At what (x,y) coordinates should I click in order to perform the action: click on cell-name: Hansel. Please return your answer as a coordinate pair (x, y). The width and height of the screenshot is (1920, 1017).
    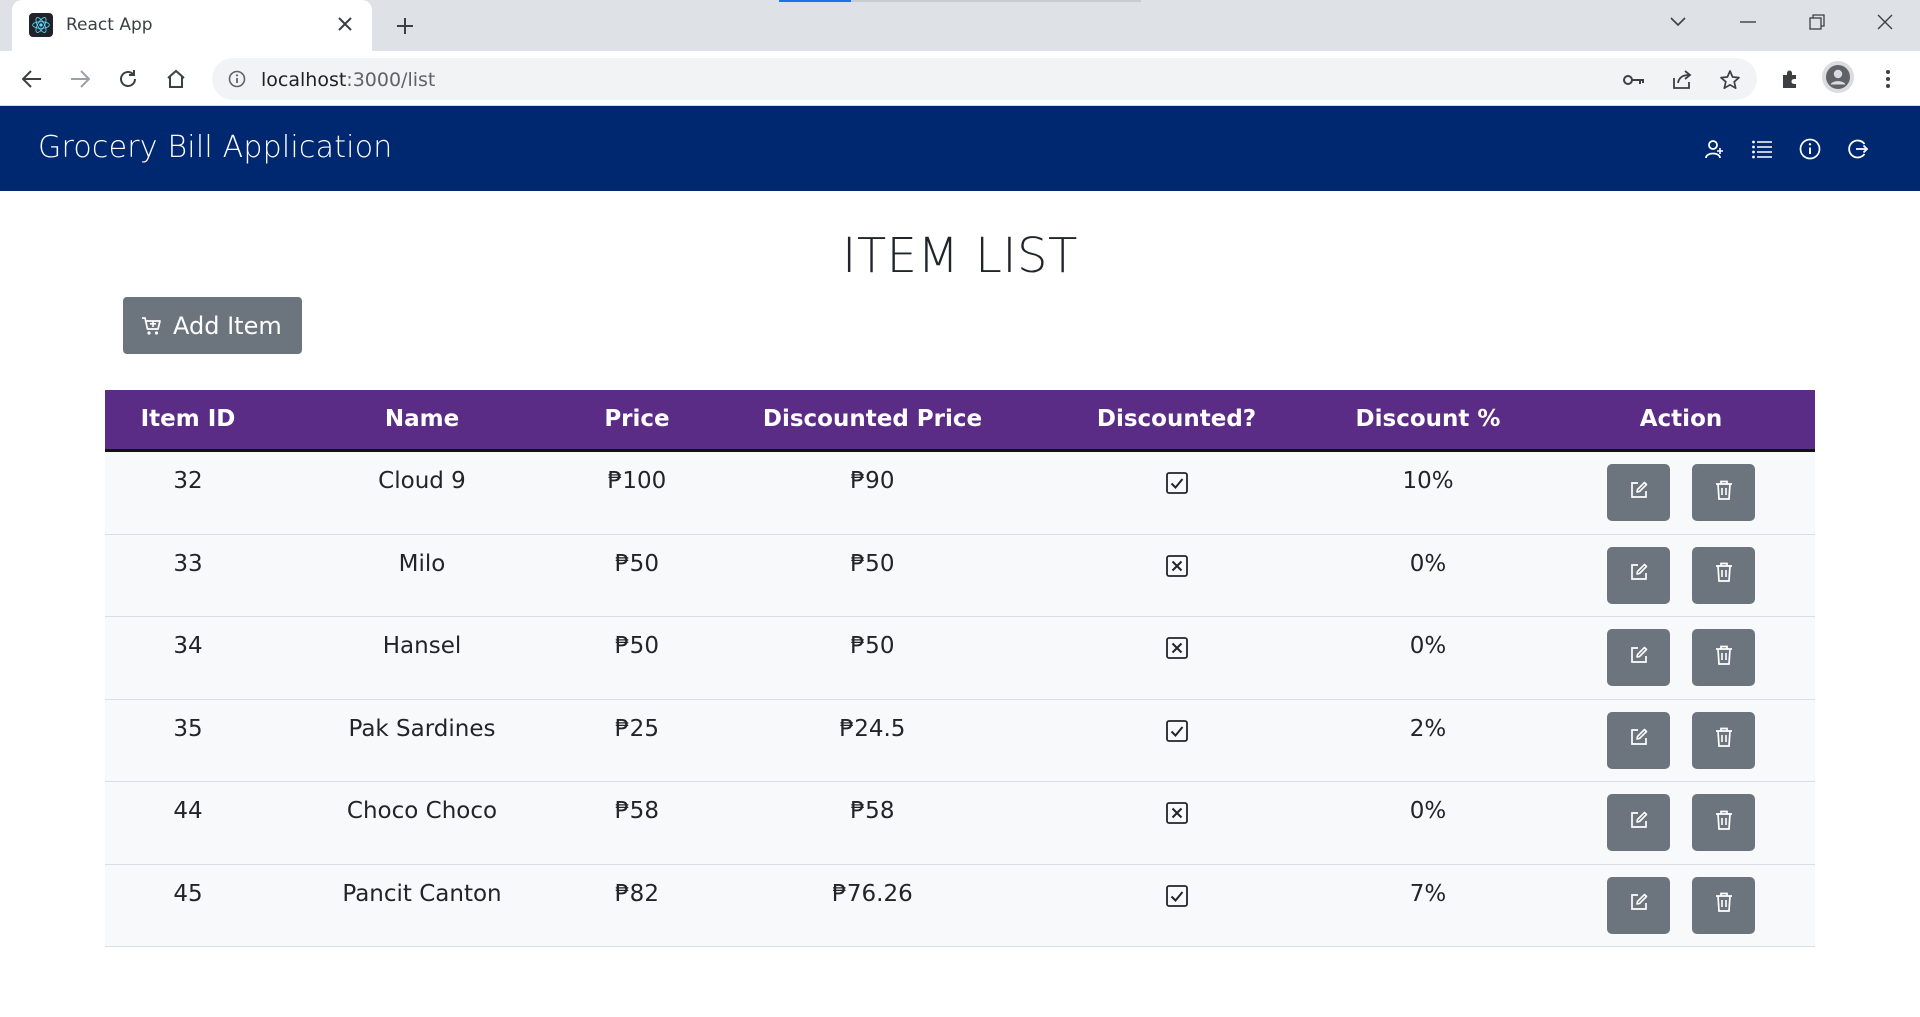
    Looking at the image, I should click on (422, 646).